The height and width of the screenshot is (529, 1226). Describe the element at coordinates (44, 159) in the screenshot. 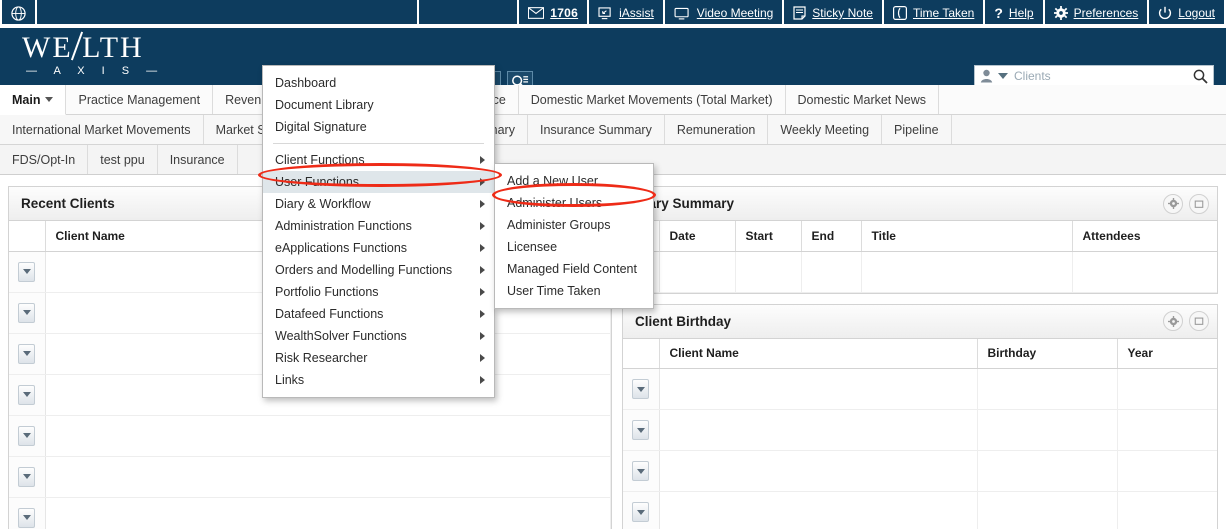

I see `tab-fds-opt-in: FDS/Opt-In` at that location.